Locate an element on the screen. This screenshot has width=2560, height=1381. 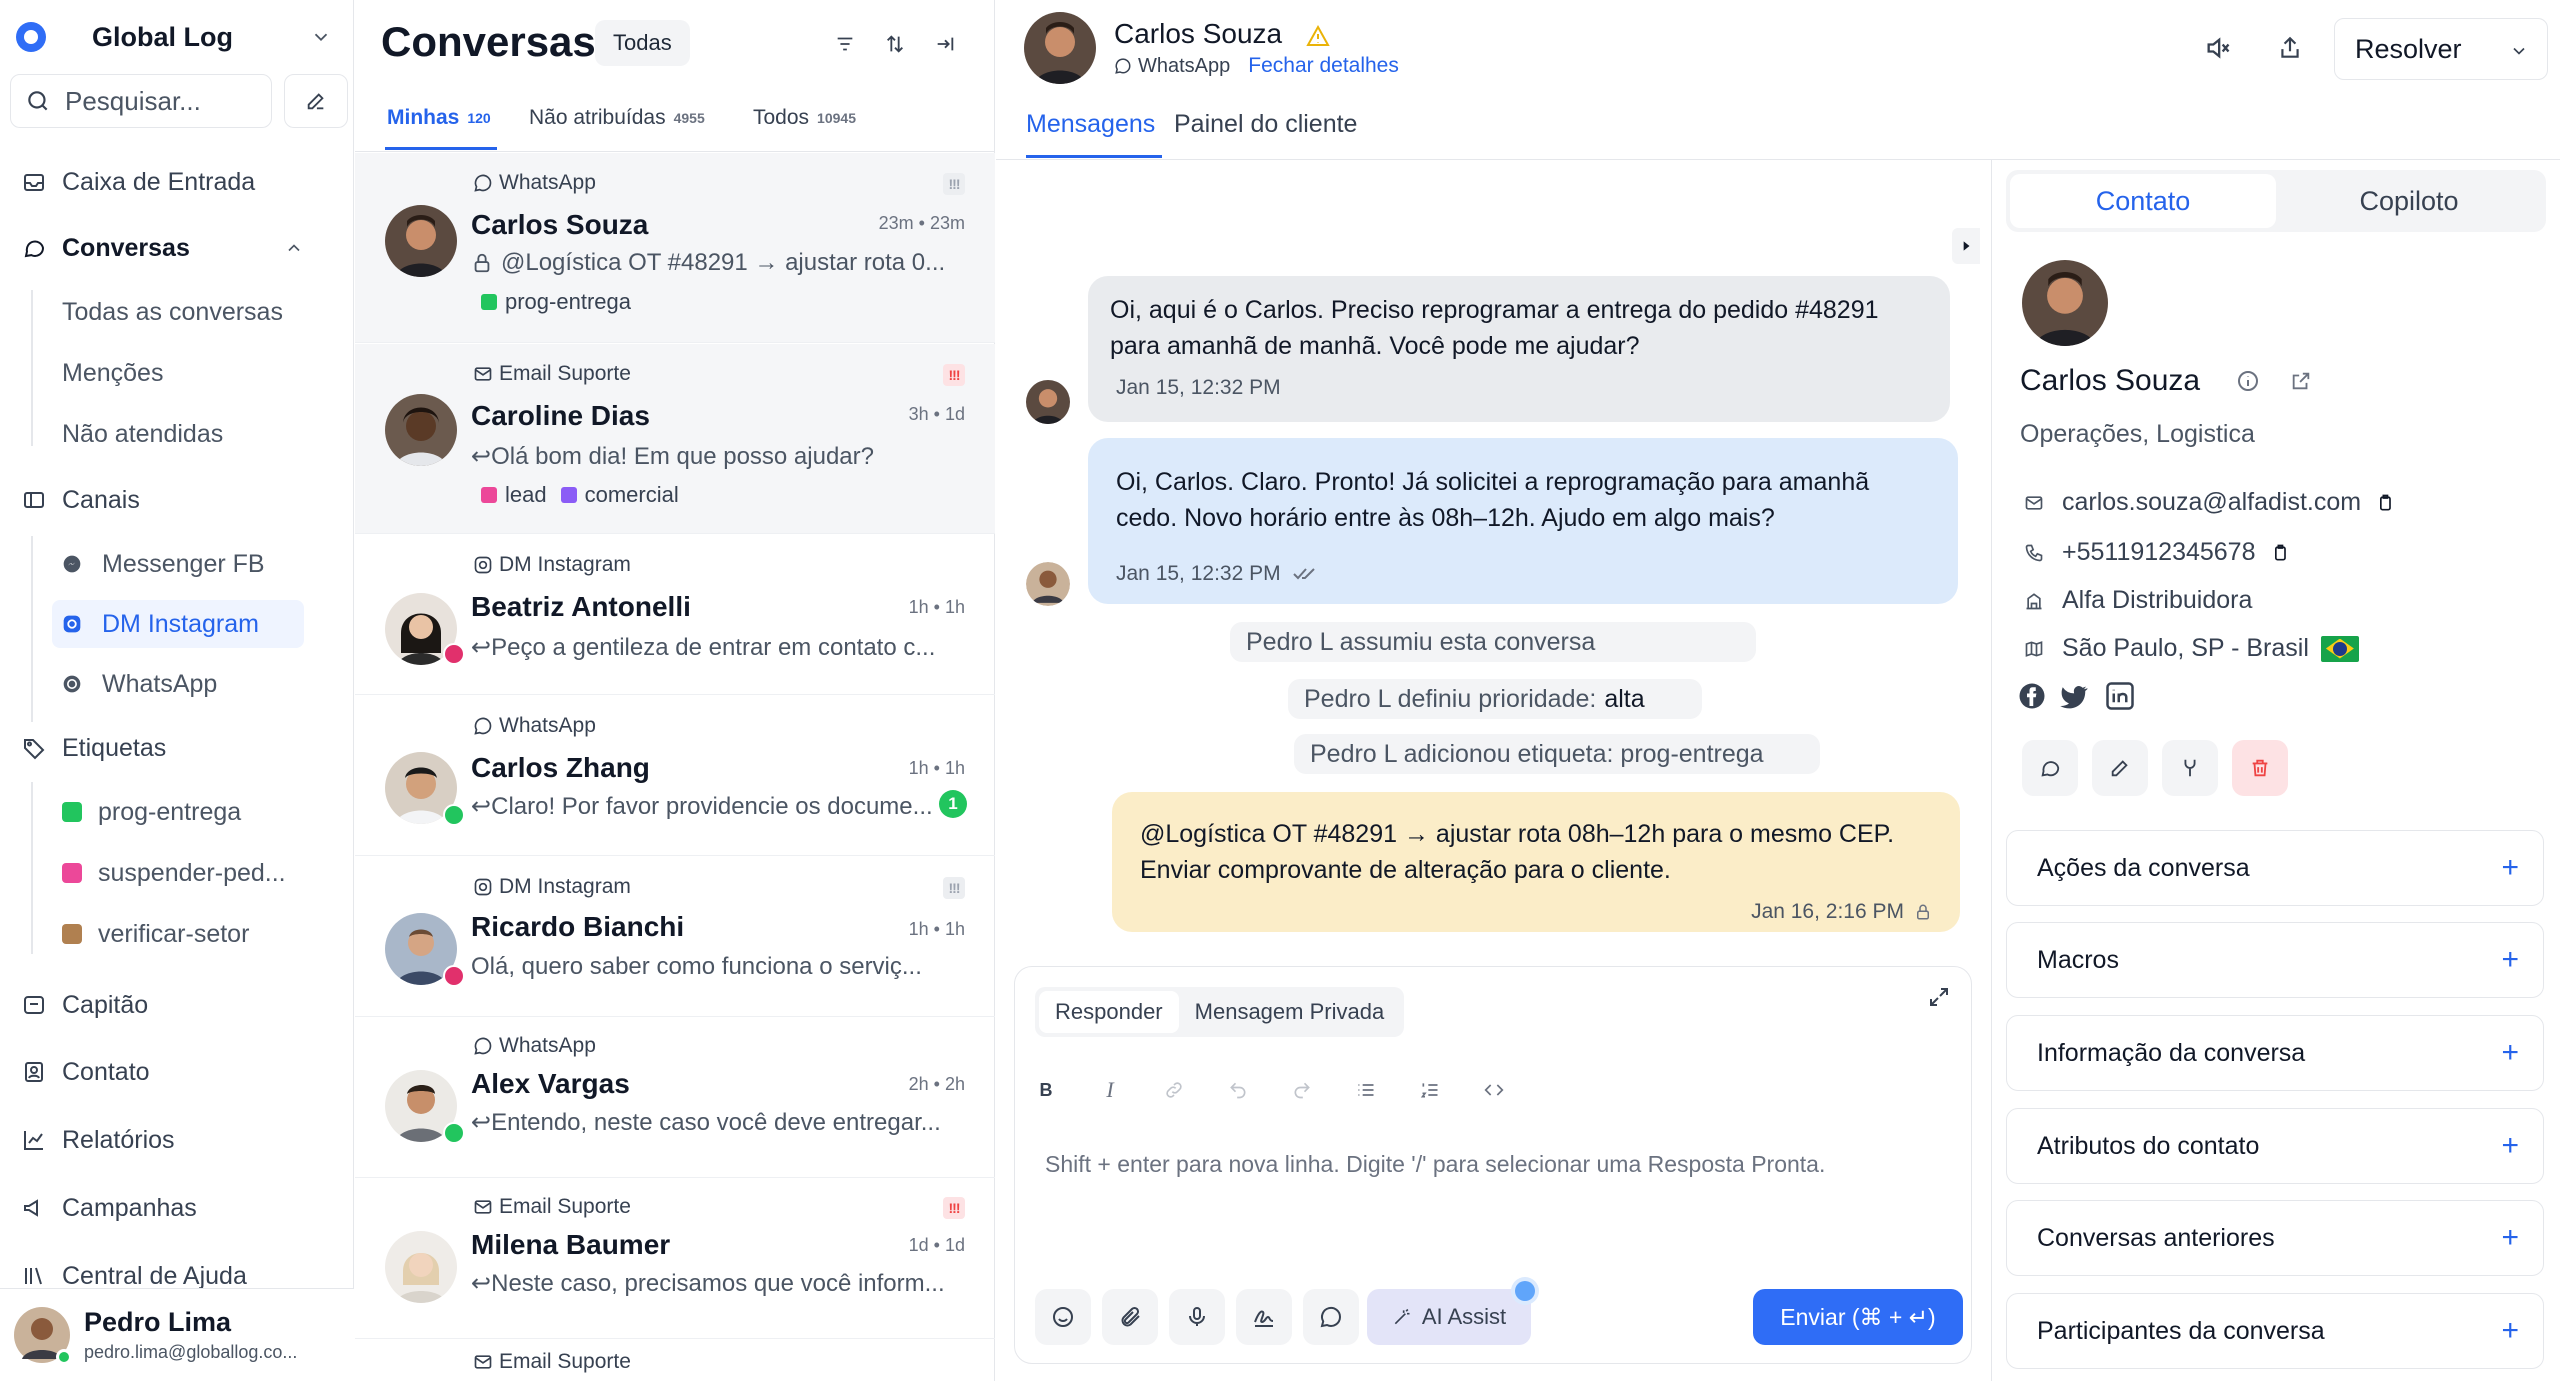
nav-conversations: Conversas is located at coordinates (105, 248).